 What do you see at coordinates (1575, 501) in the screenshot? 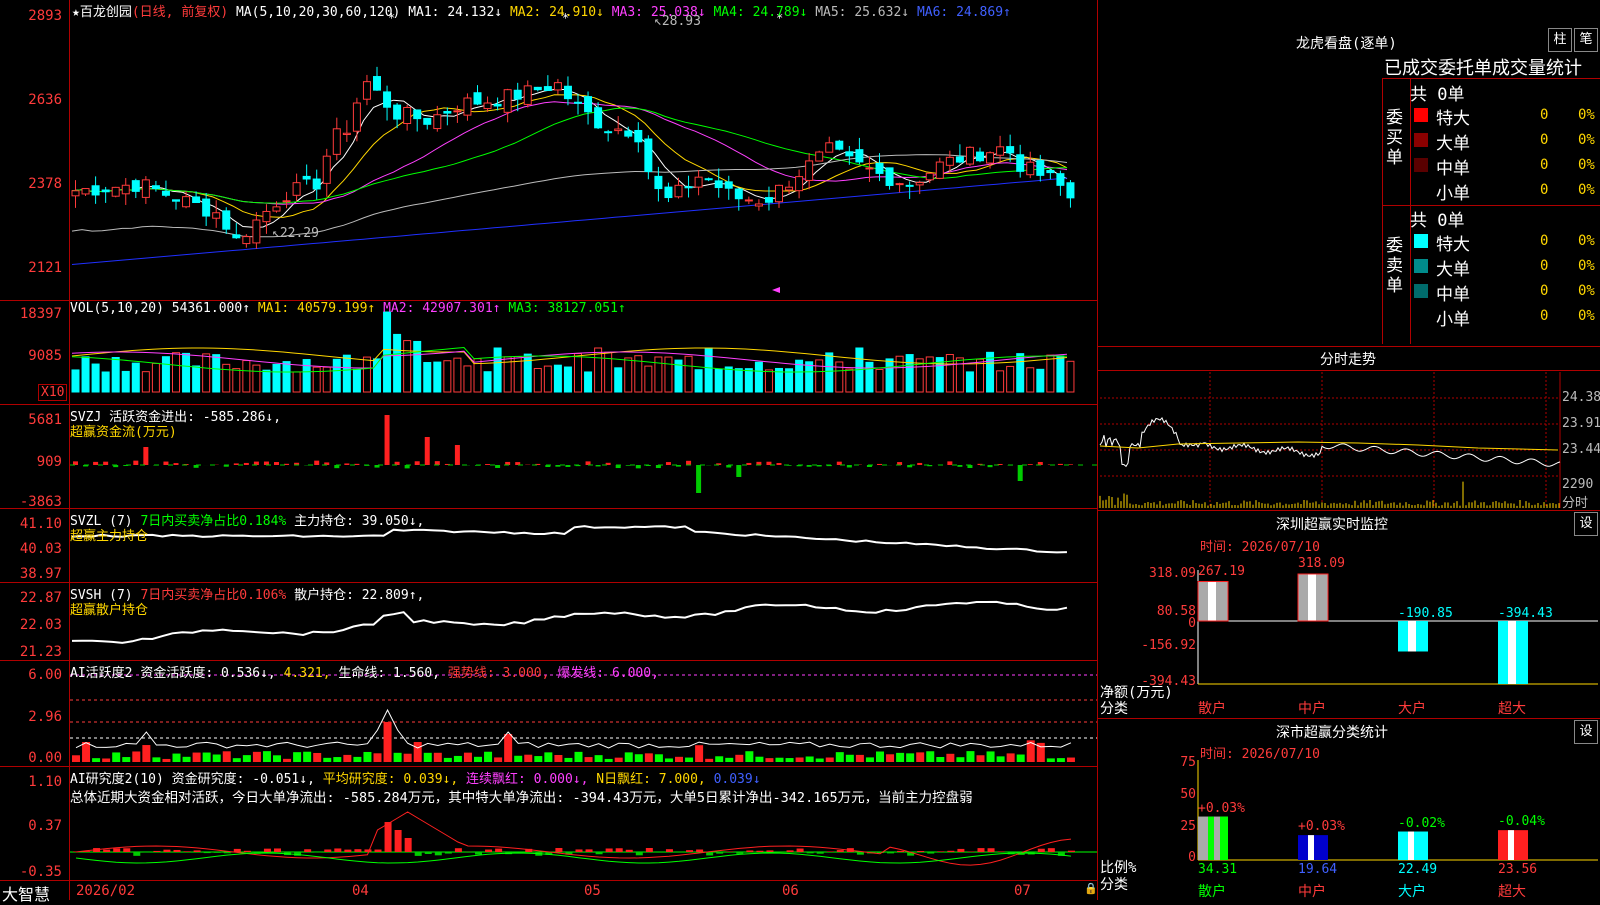
I see `intraday-tick: 分时` at bounding box center [1575, 501].